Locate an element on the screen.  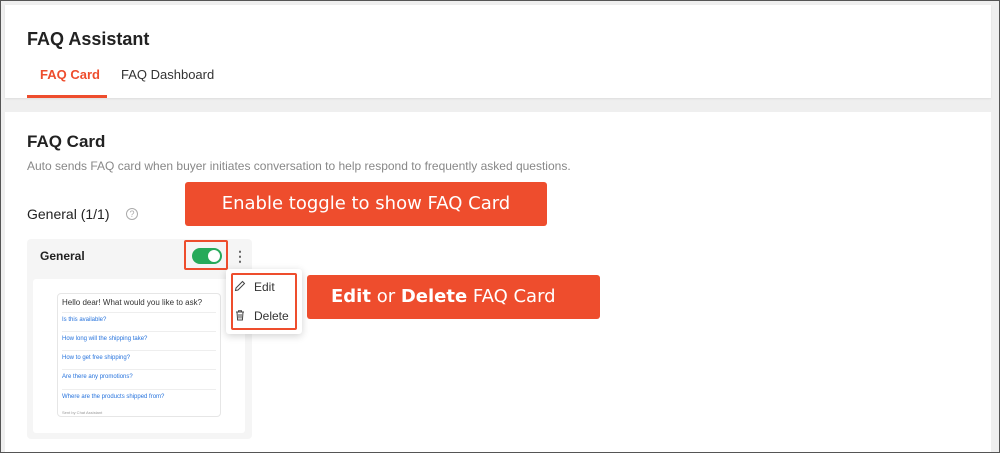
faq-card-label: General is located at coordinates (62, 256).